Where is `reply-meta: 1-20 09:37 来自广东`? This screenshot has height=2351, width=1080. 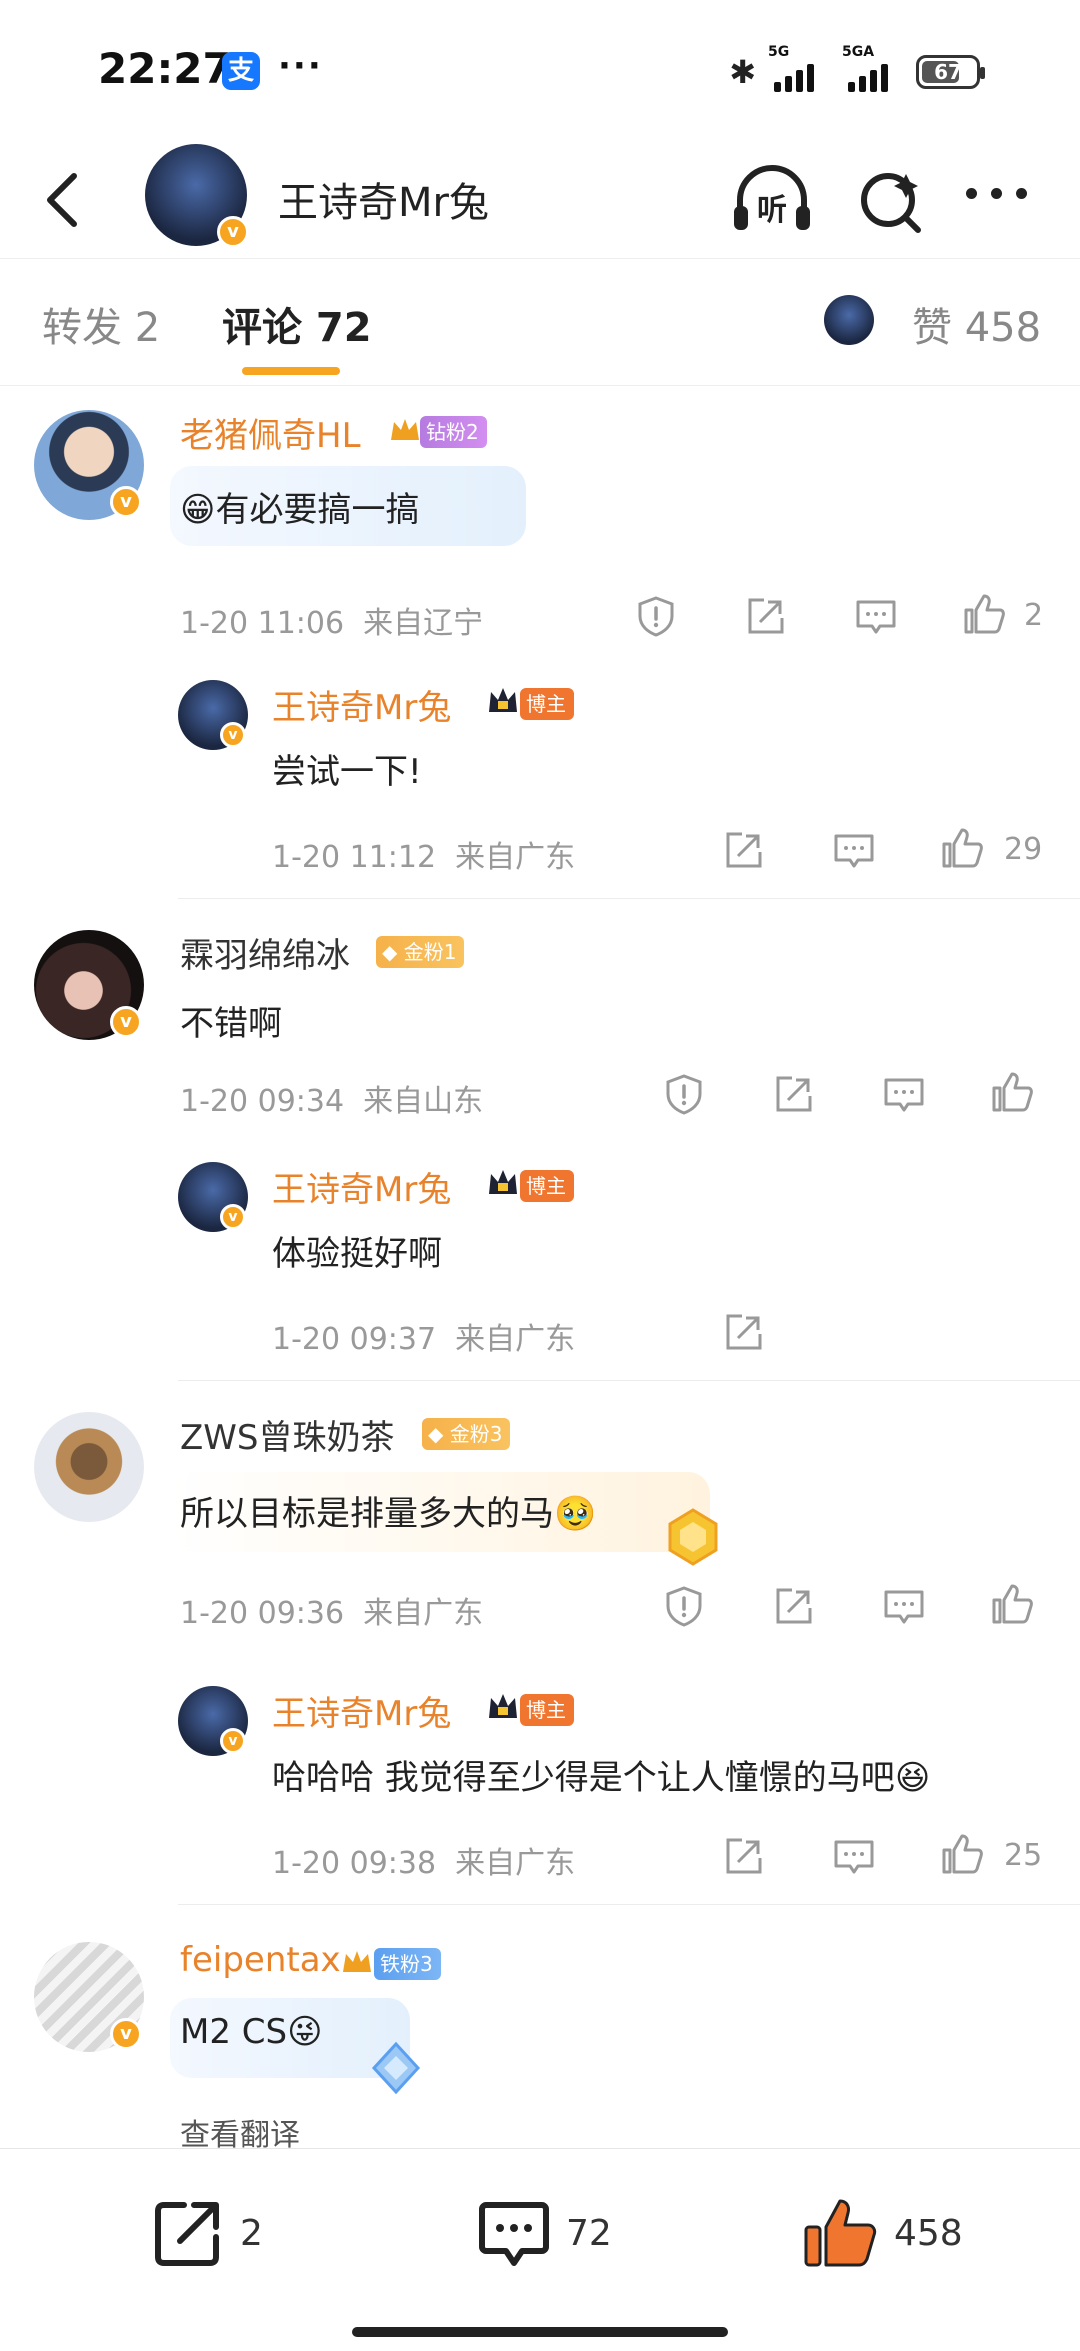 reply-meta: 1-20 09:37 来自广东 is located at coordinates (423, 1336).